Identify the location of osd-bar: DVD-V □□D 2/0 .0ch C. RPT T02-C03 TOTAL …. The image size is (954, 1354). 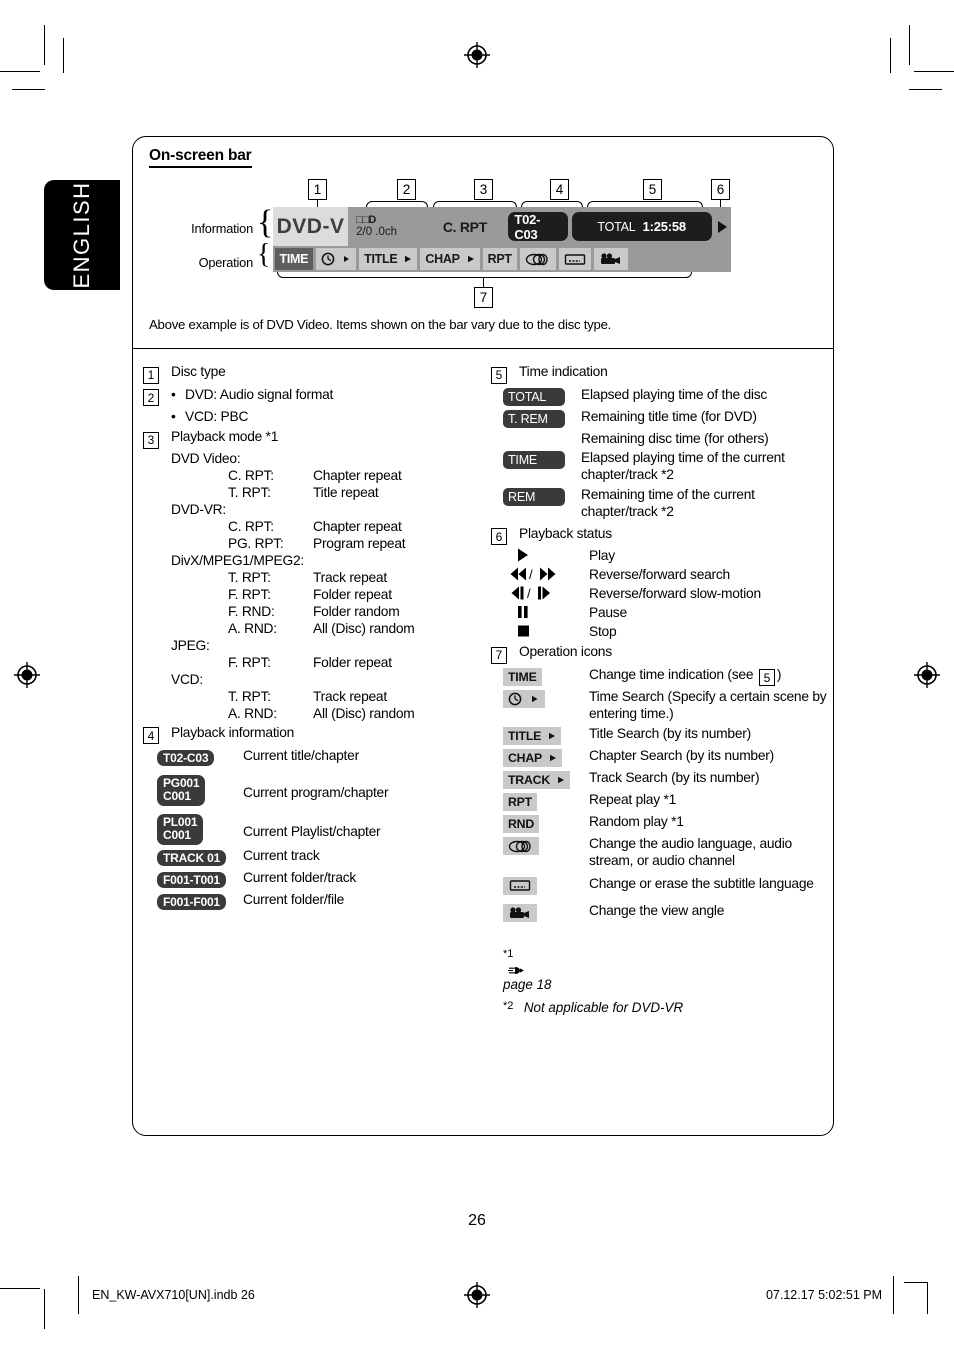
(502, 239).